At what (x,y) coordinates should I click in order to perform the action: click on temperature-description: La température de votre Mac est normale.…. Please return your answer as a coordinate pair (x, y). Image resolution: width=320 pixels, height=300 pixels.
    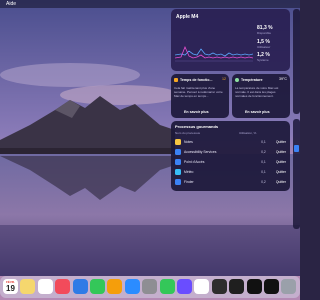
    Looking at the image, I should click on (257, 92).